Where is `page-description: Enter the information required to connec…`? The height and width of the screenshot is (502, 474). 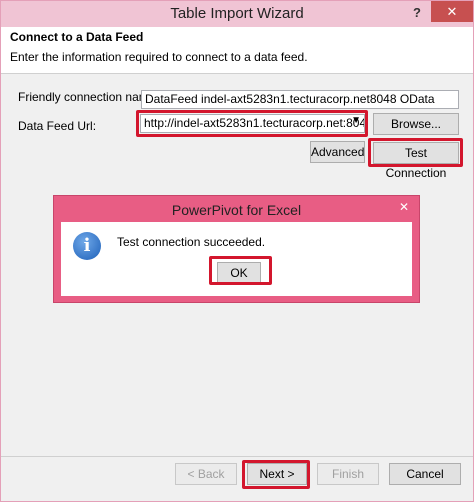 page-description: Enter the information required to connec… is located at coordinates (159, 57).